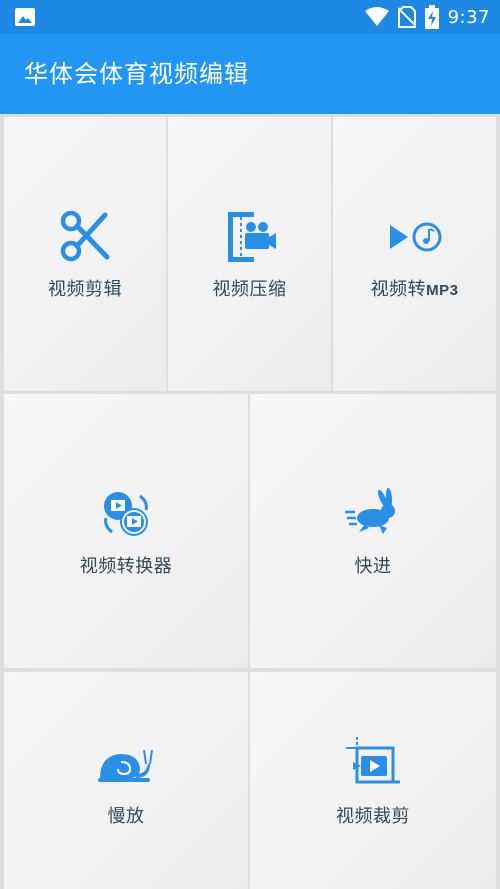  I want to click on tool-fast-forward-label: 快进, so click(373, 566).